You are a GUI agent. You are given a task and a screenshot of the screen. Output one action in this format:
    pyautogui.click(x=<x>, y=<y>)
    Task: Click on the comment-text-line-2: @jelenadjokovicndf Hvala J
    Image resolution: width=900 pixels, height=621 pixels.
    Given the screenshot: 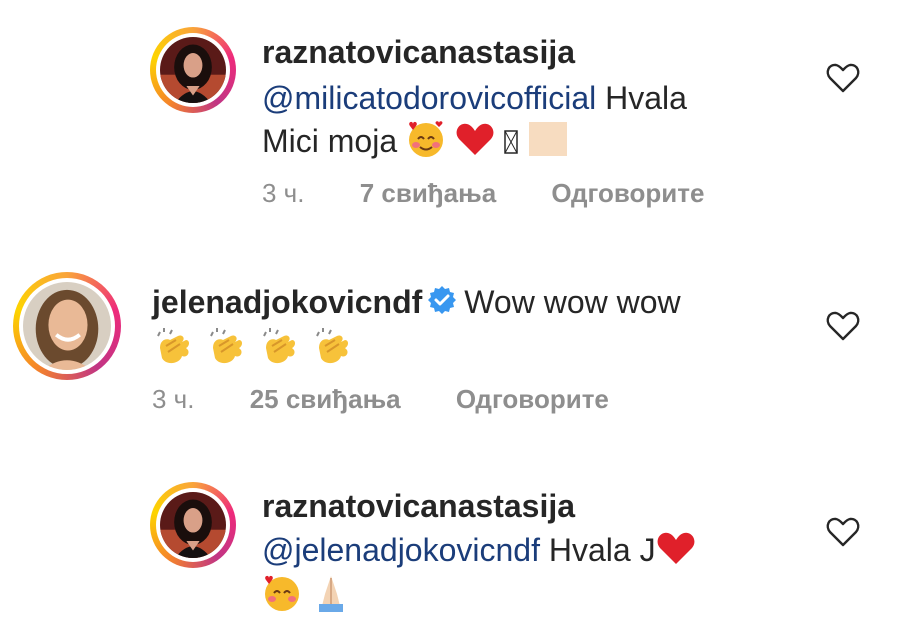 What is the action you would take?
    pyautogui.click(x=479, y=552)
    